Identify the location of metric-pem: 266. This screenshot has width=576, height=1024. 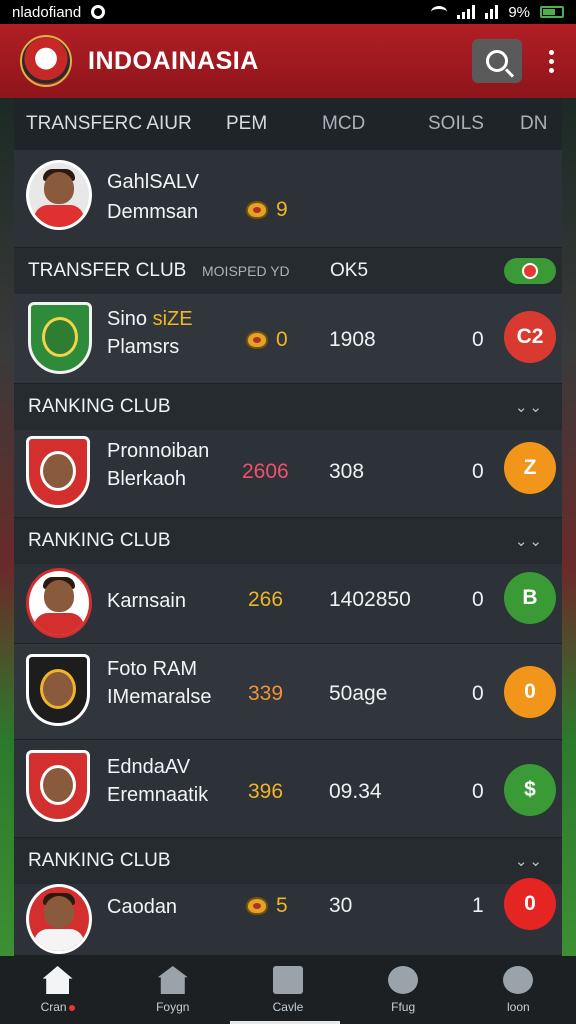
(266, 599).